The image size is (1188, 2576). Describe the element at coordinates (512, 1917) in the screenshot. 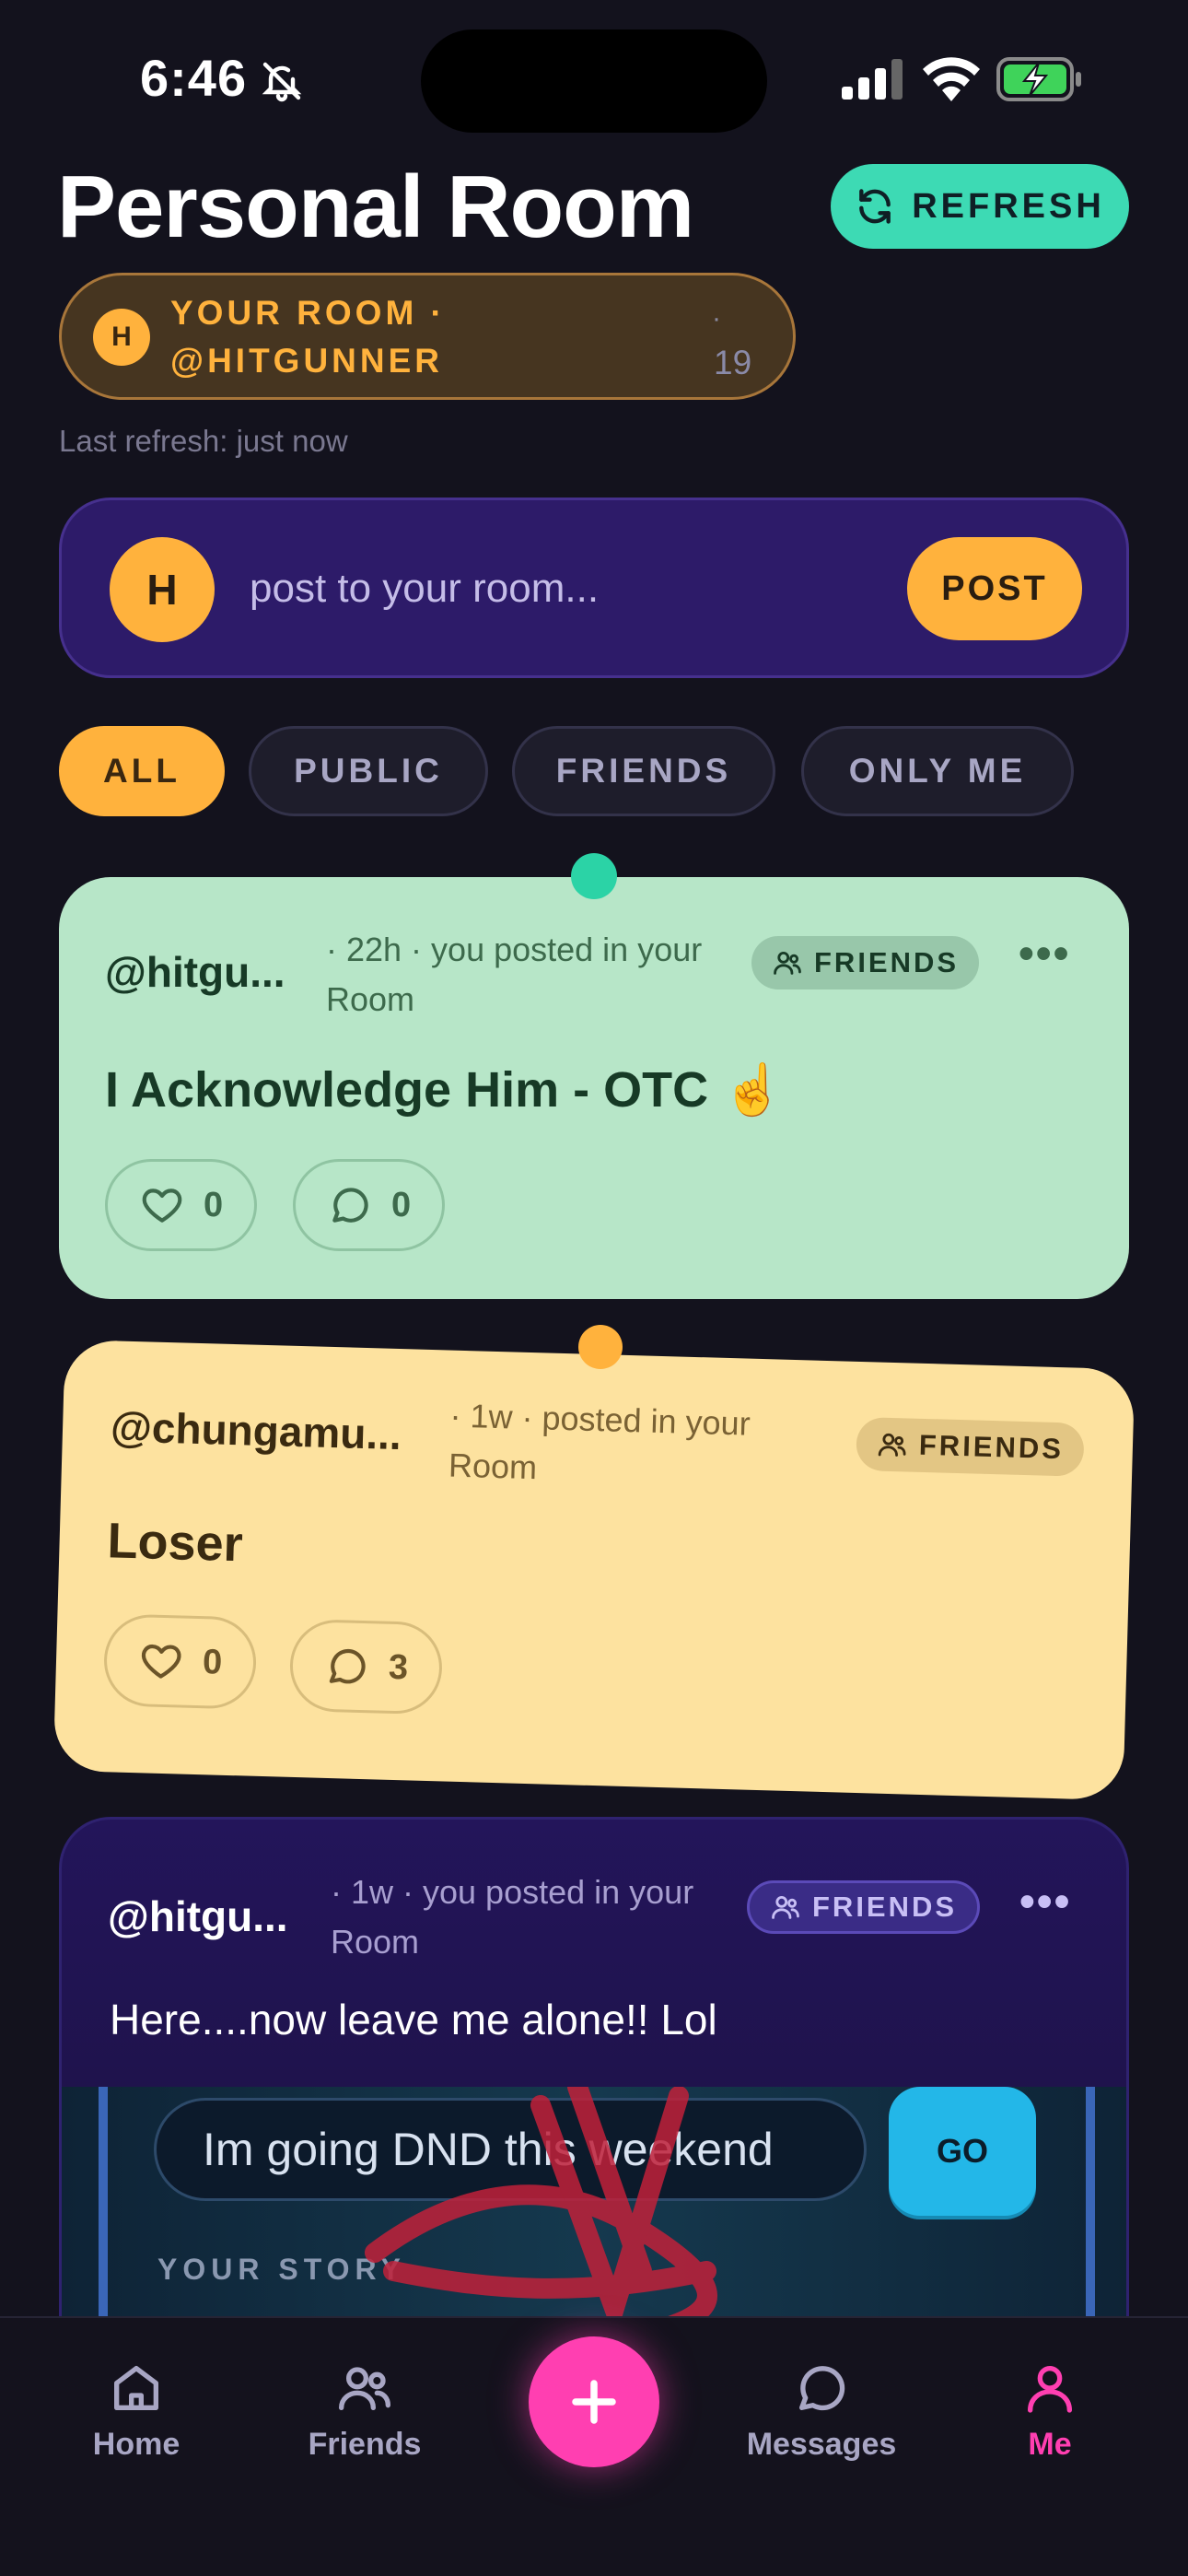

I see `post-meta: · 1w · you posted in your Room` at that location.